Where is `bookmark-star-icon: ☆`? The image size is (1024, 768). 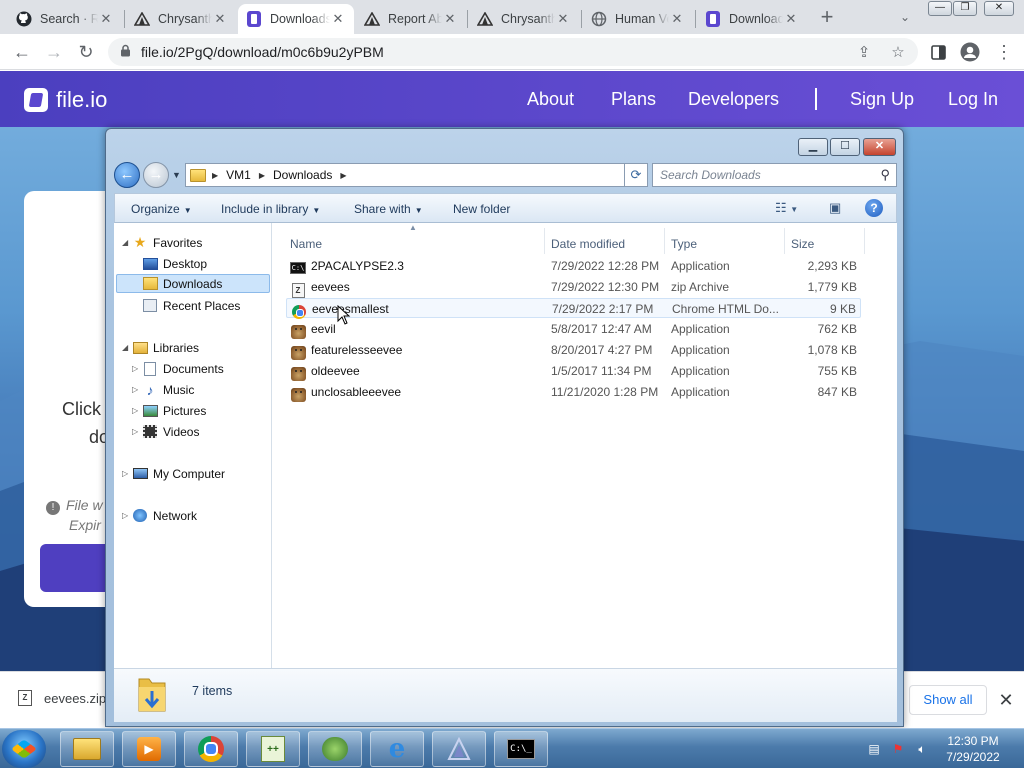
bookmark-star-icon: ☆ is located at coordinates (898, 52).